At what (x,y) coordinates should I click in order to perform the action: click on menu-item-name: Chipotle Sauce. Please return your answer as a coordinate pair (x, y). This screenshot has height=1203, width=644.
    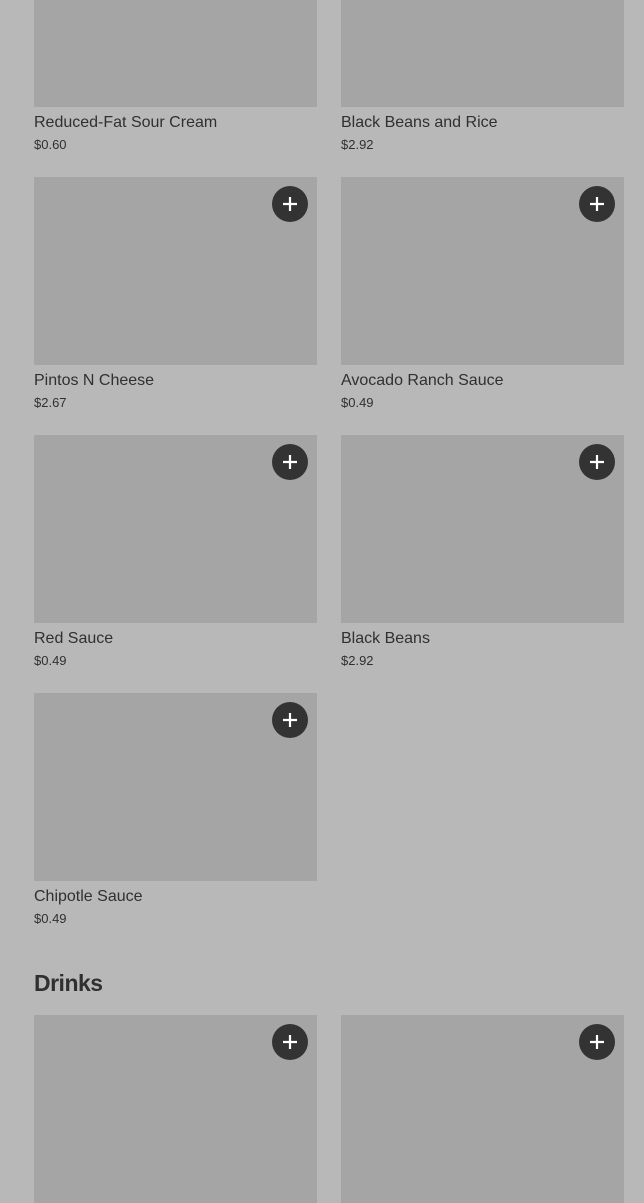
    Looking at the image, I should click on (88, 896).